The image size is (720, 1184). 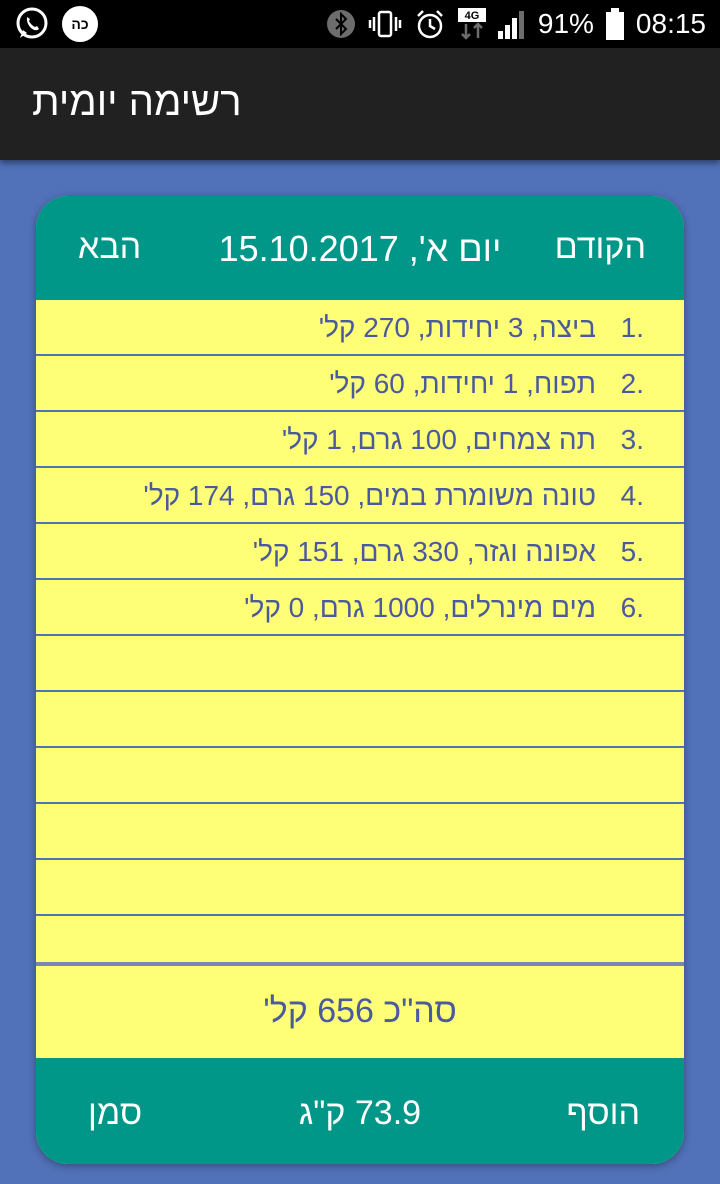 I want to click on item-number: 4., so click(x=632, y=495).